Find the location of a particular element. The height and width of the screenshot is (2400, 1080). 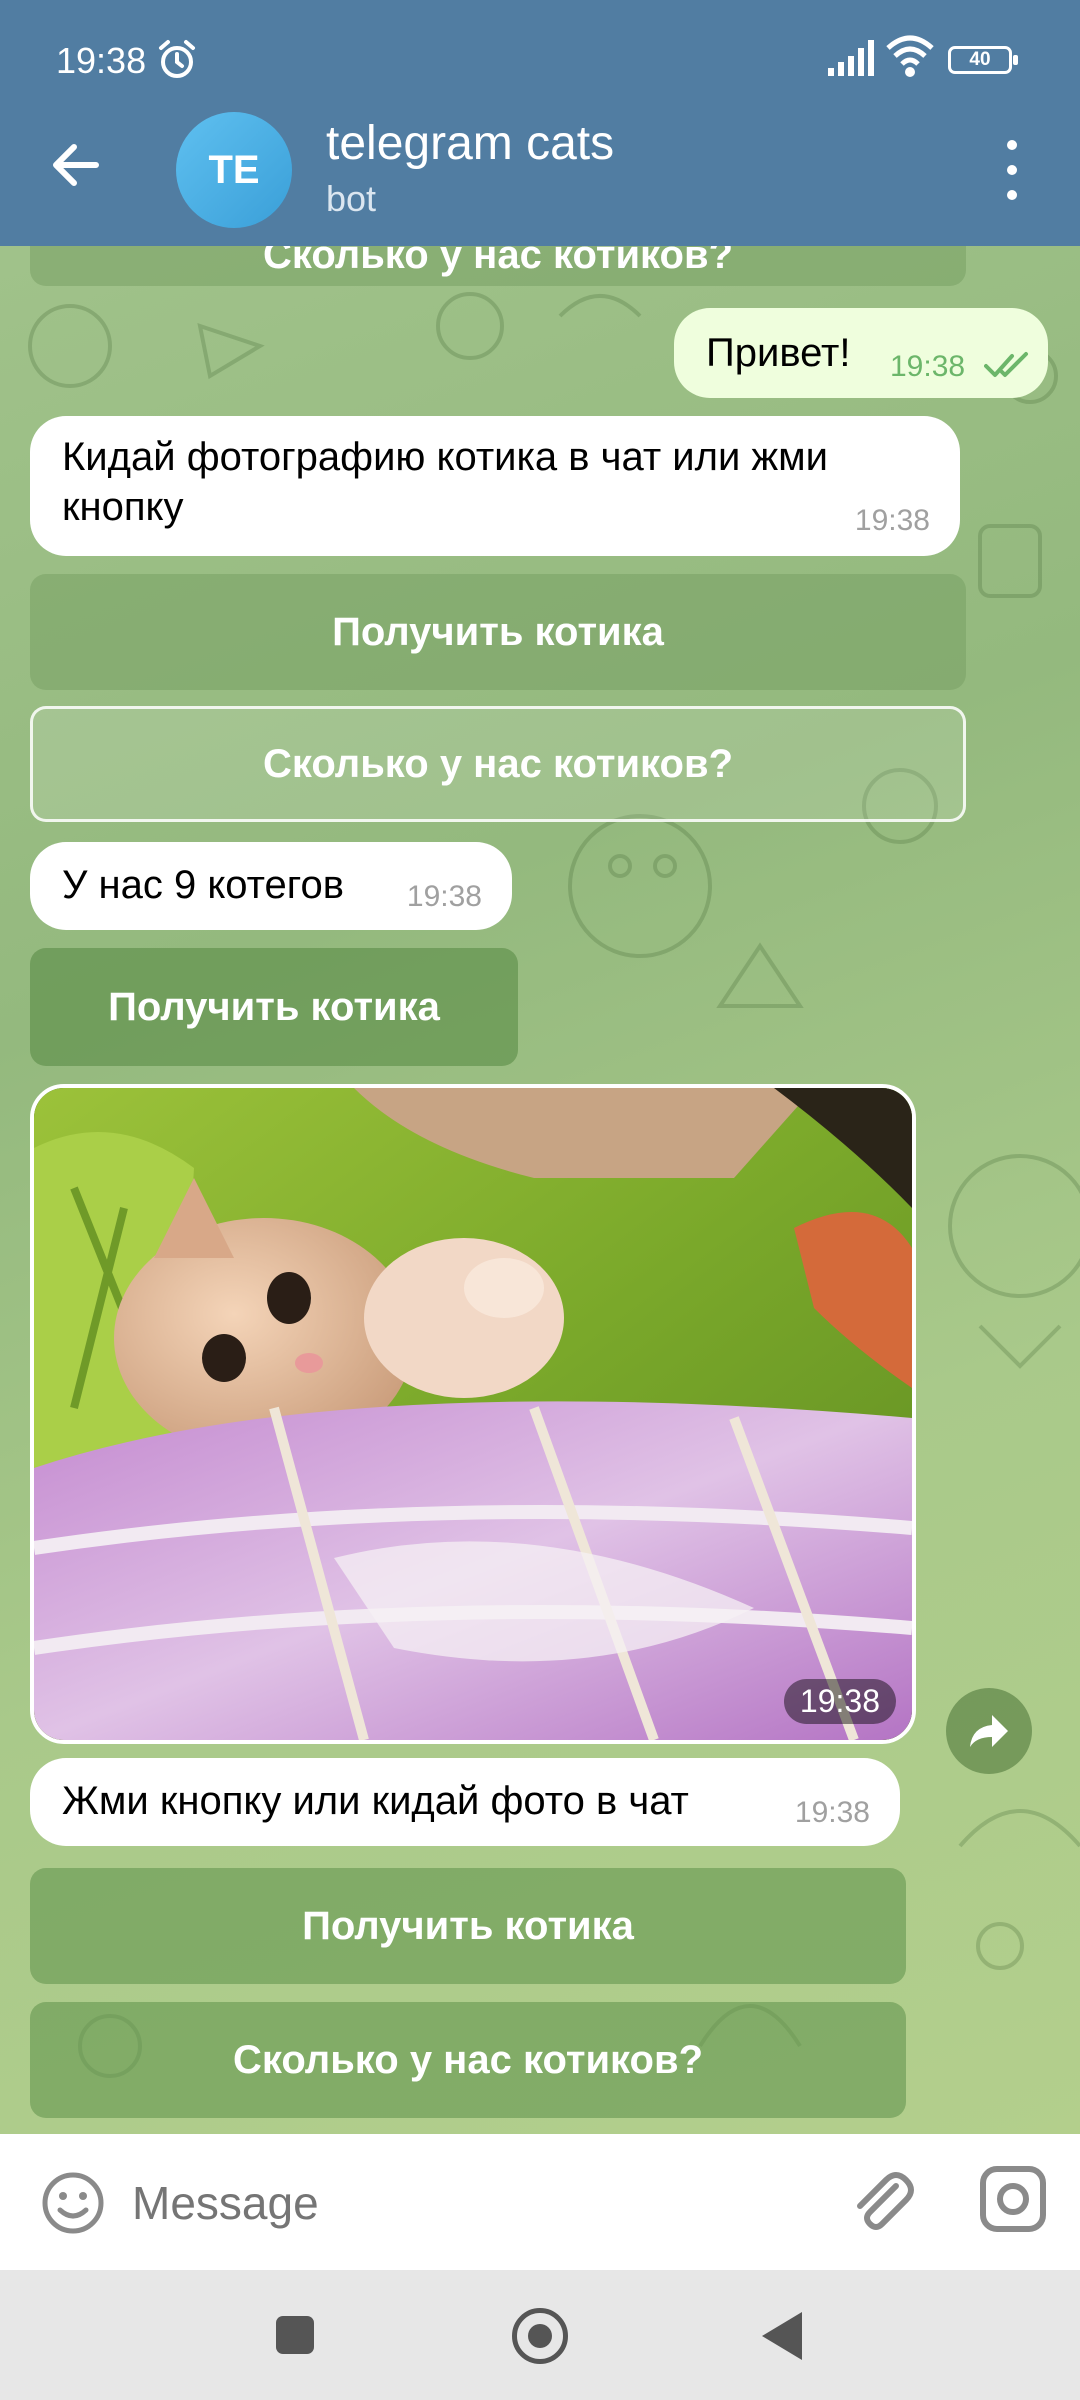

system-navigation-bar is located at coordinates (540, 2335).